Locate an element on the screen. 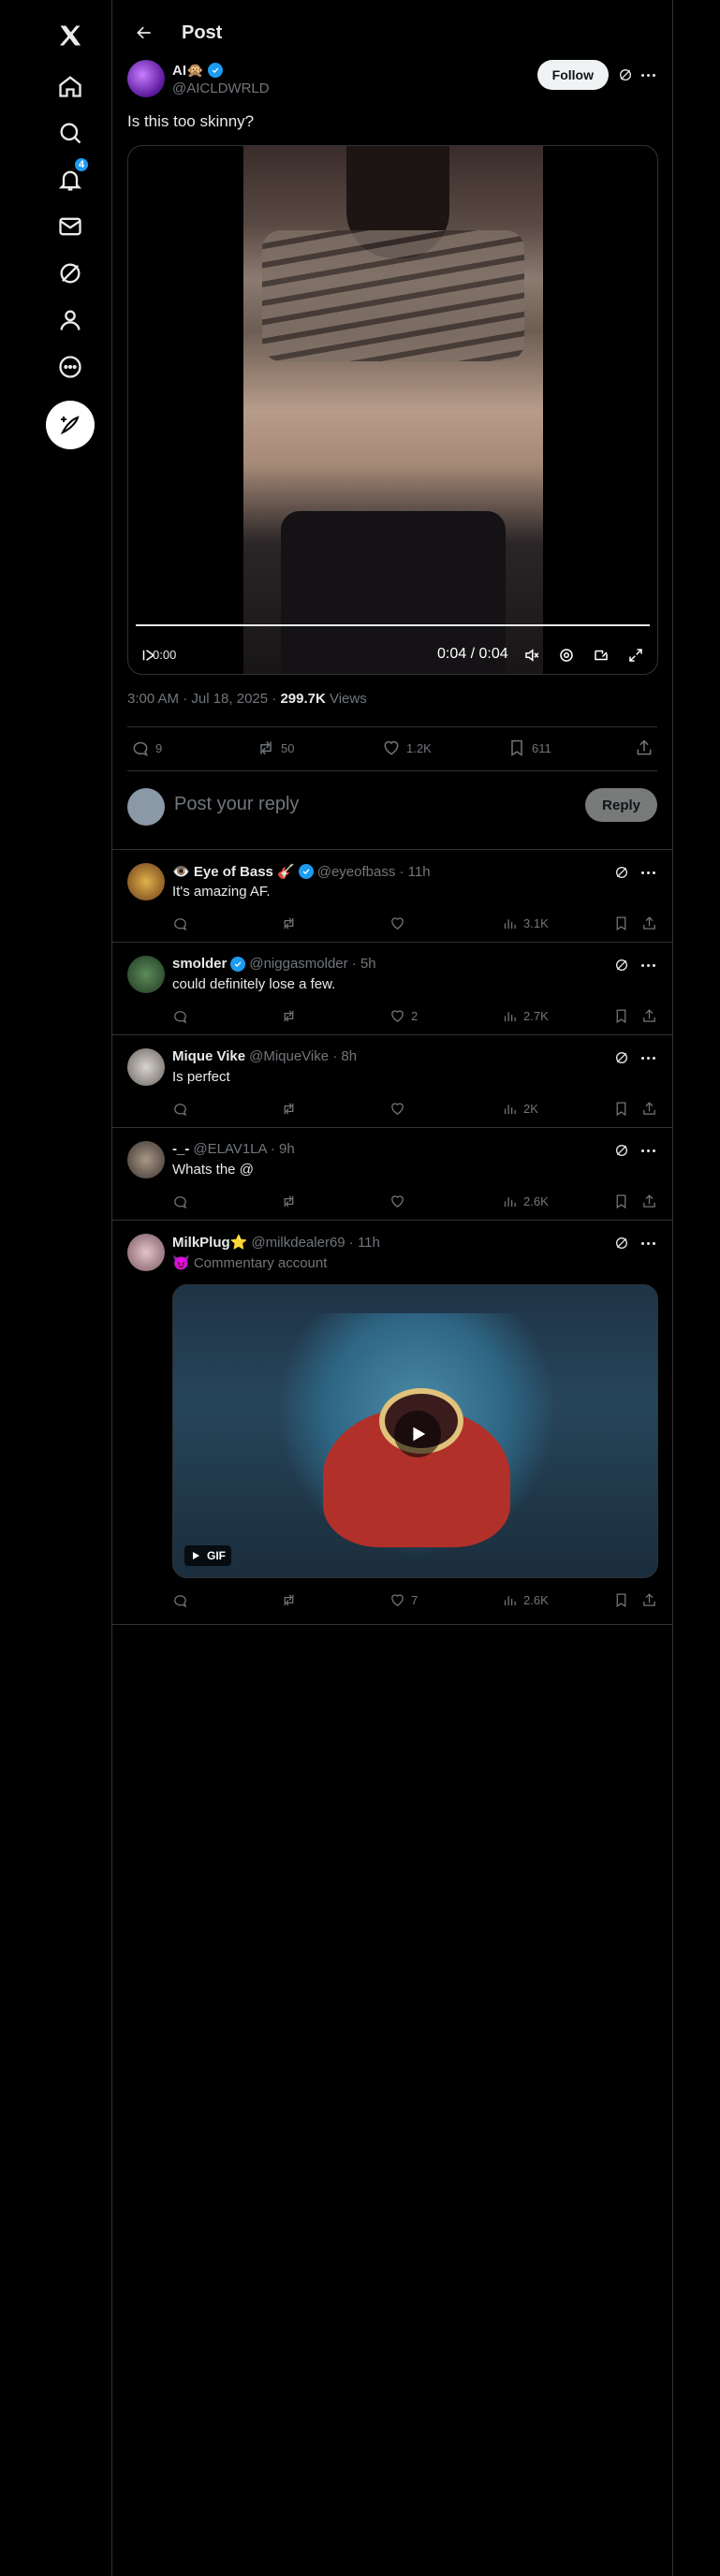  views-action: 2.7K is located at coordinates (525, 1016).